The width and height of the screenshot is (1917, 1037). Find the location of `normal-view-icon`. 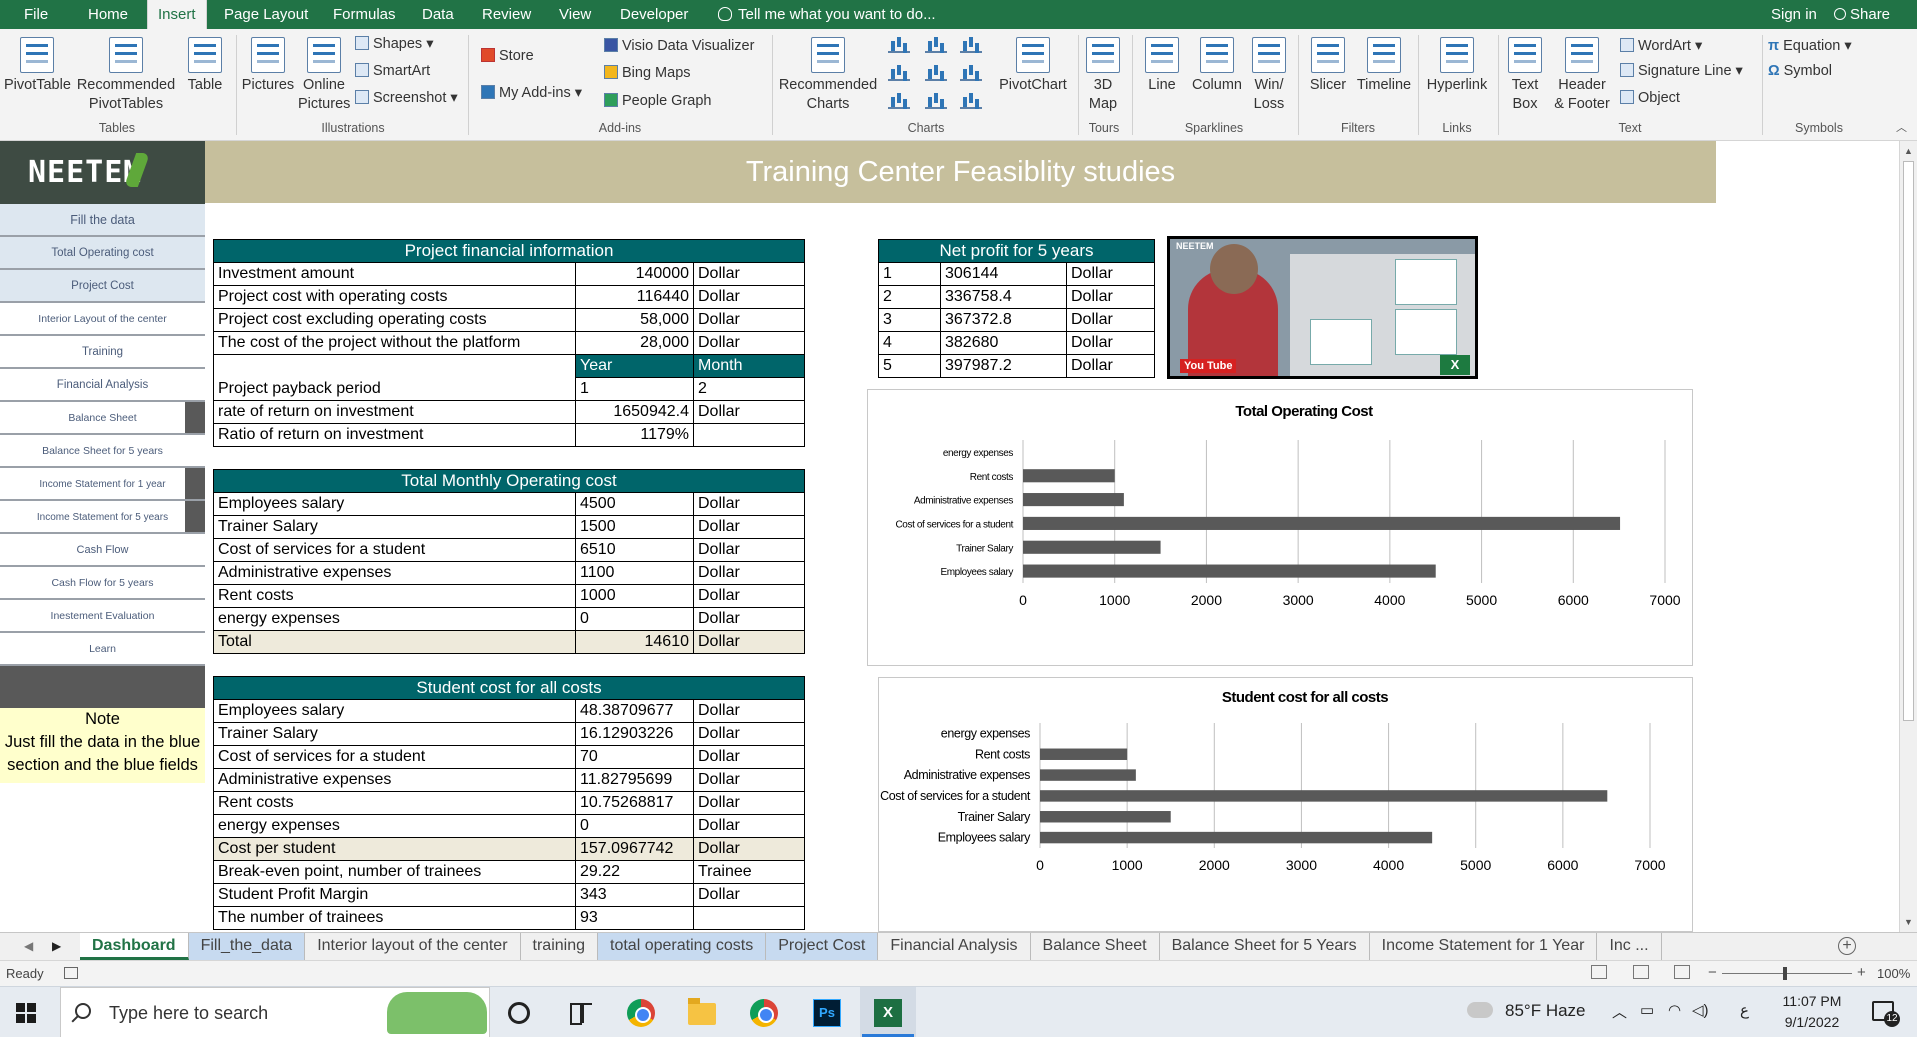

normal-view-icon is located at coordinates (1599, 972).